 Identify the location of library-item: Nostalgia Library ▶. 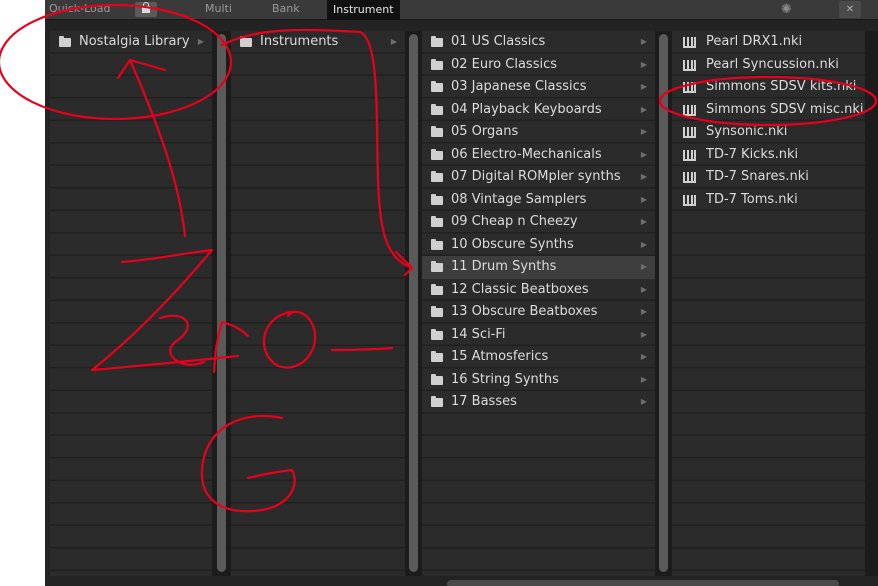
(131, 42).